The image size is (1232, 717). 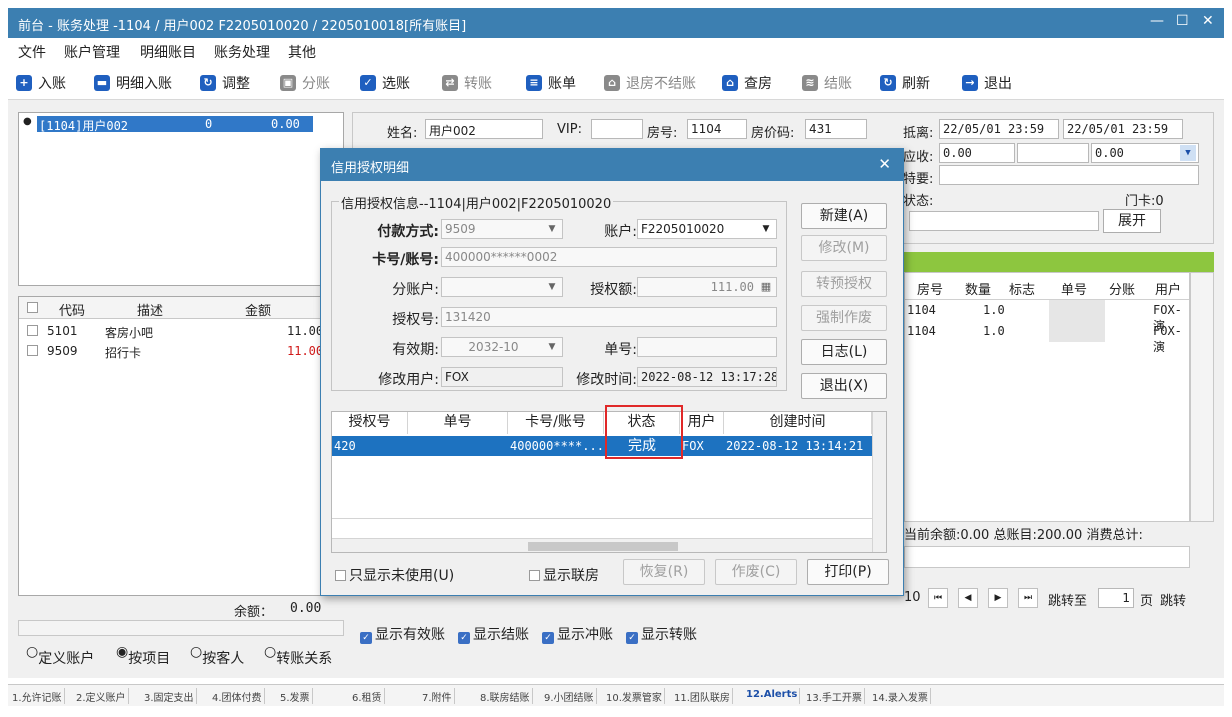 What do you see at coordinates (101, 696) in the screenshot?
I see `bottom-tab-2: 2.定义账户` at bounding box center [101, 696].